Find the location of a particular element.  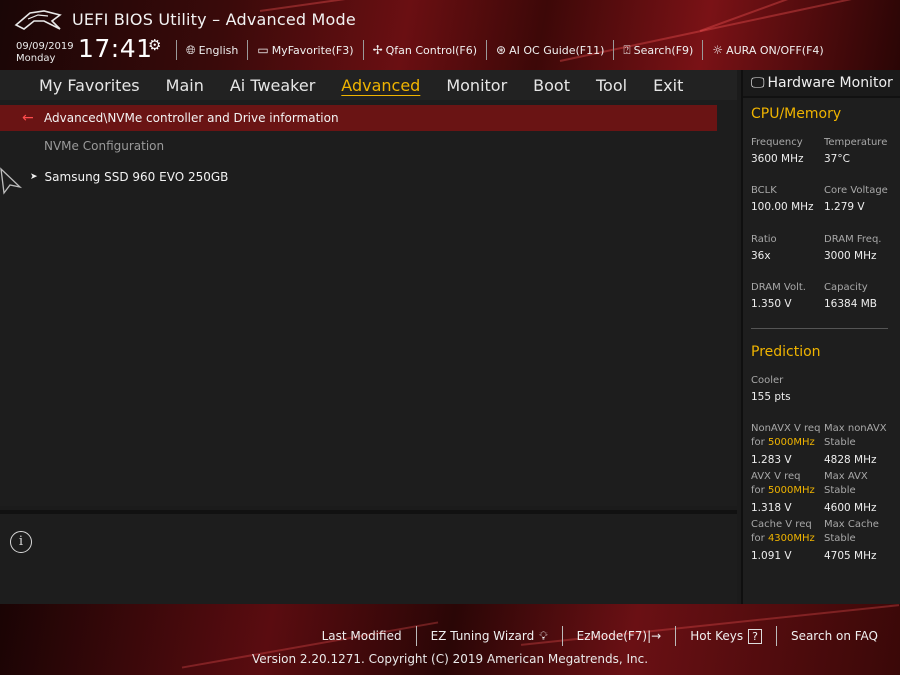

hot-keys-label: Hot Keys is located at coordinates (717, 636).